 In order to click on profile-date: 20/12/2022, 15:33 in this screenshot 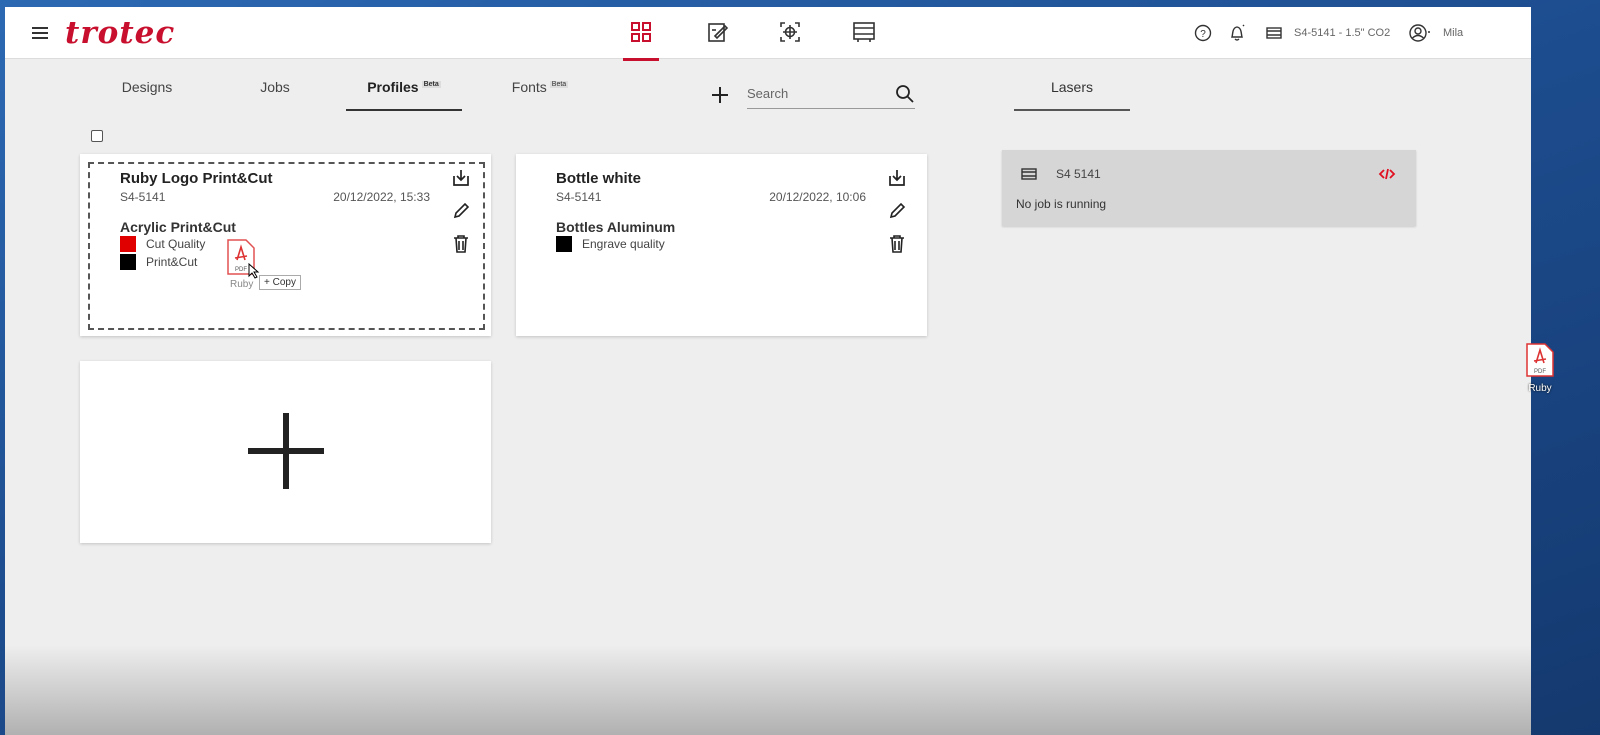, I will do `click(381, 197)`.